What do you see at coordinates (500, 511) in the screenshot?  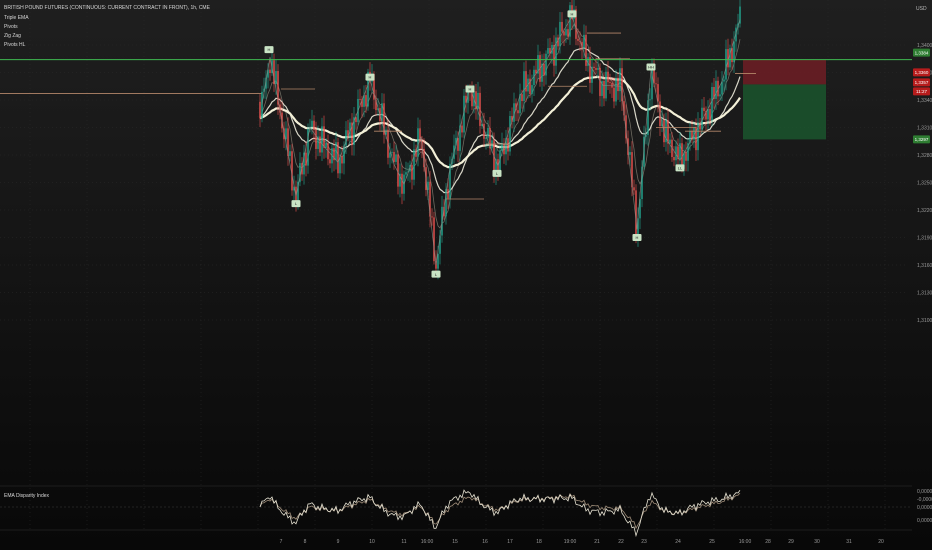 I see `disparity-slow-line` at bounding box center [500, 511].